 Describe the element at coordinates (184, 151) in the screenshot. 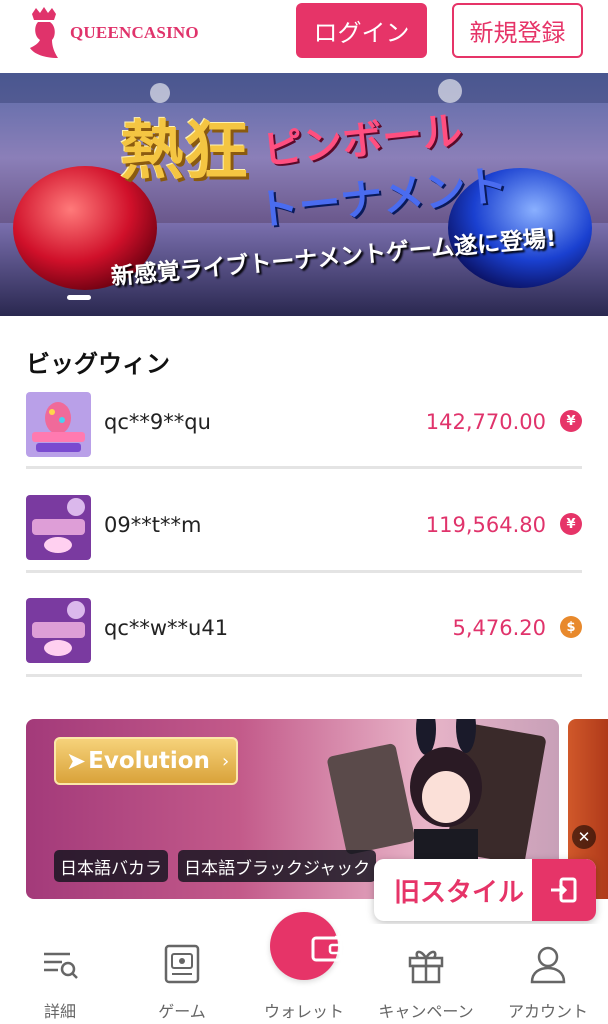

I see `banner-title-heat: 熱狂` at that location.